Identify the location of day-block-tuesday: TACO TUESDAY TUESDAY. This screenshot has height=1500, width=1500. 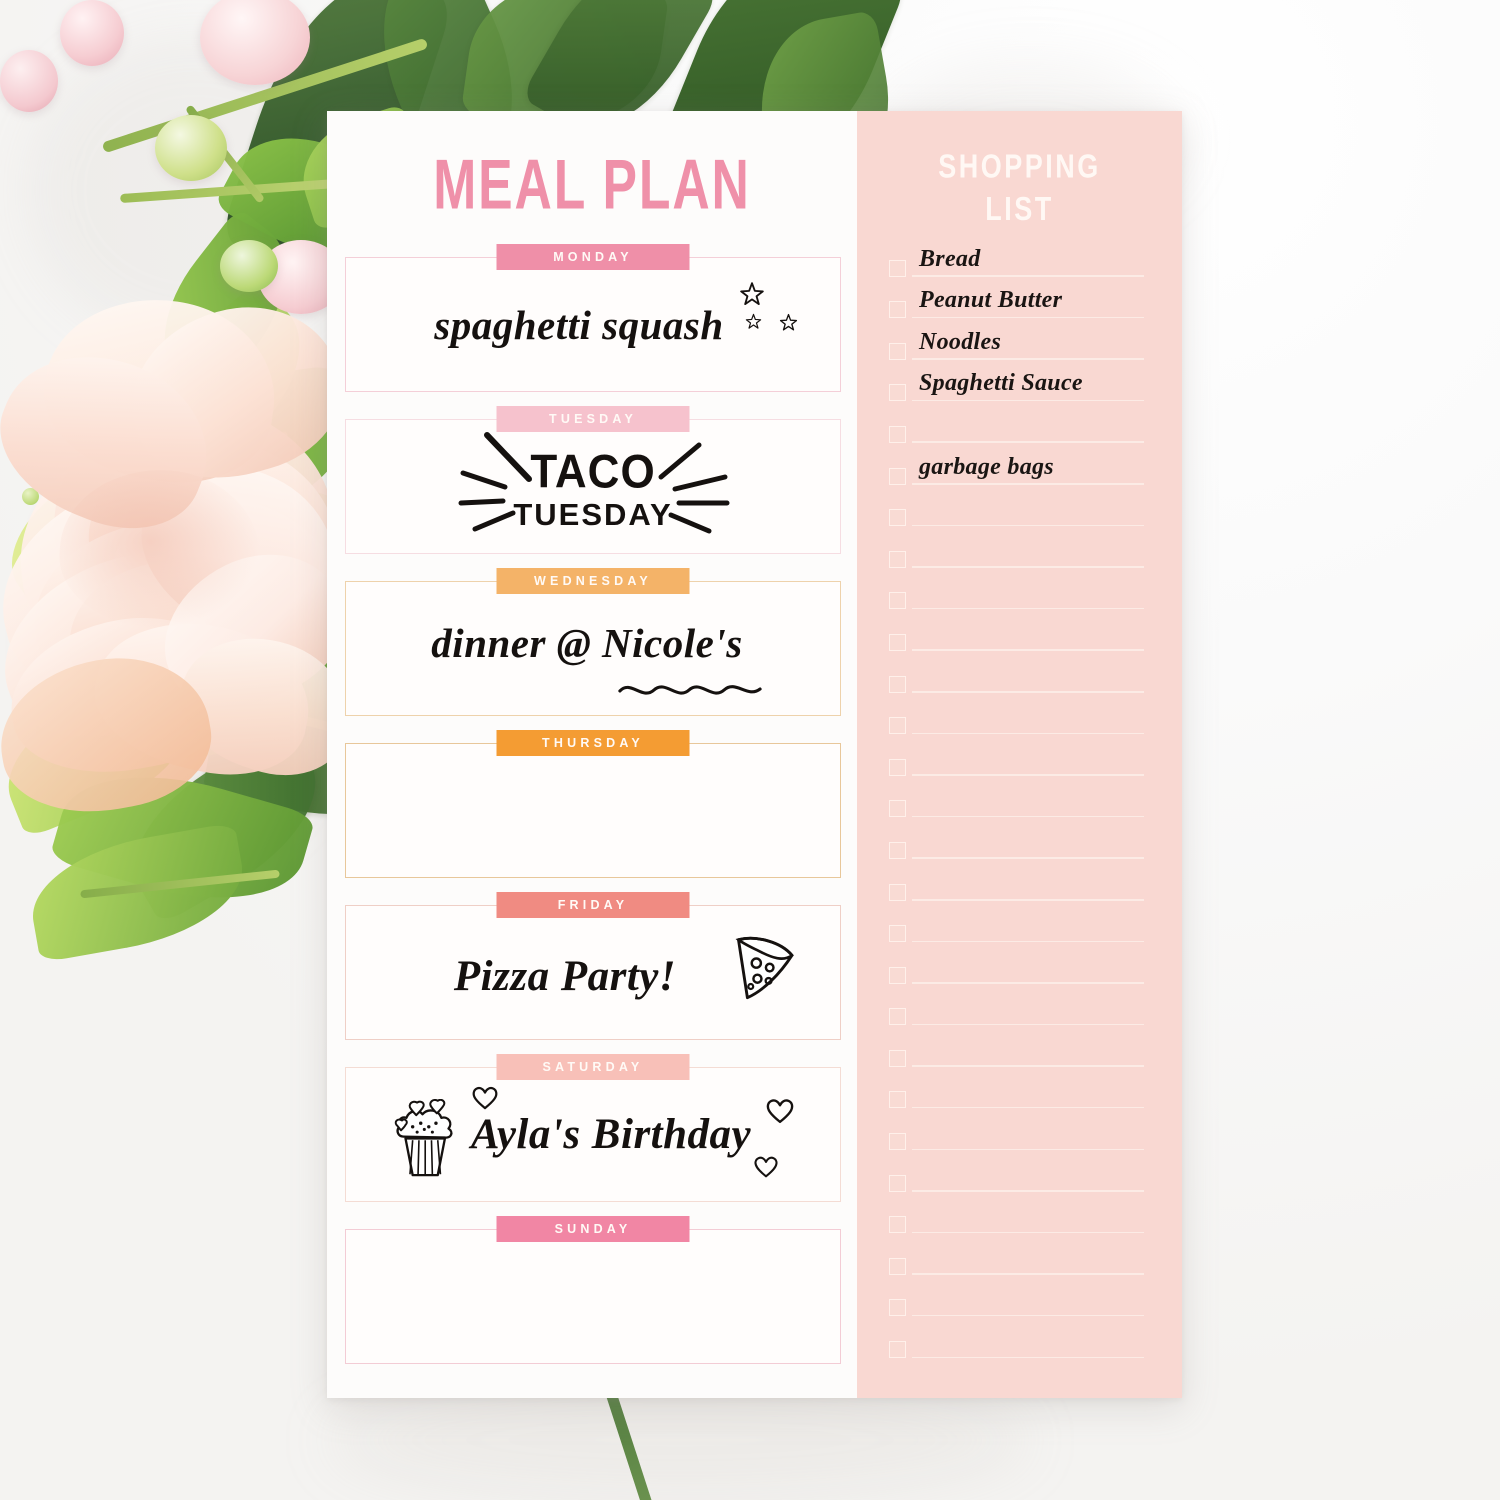
(593, 480).